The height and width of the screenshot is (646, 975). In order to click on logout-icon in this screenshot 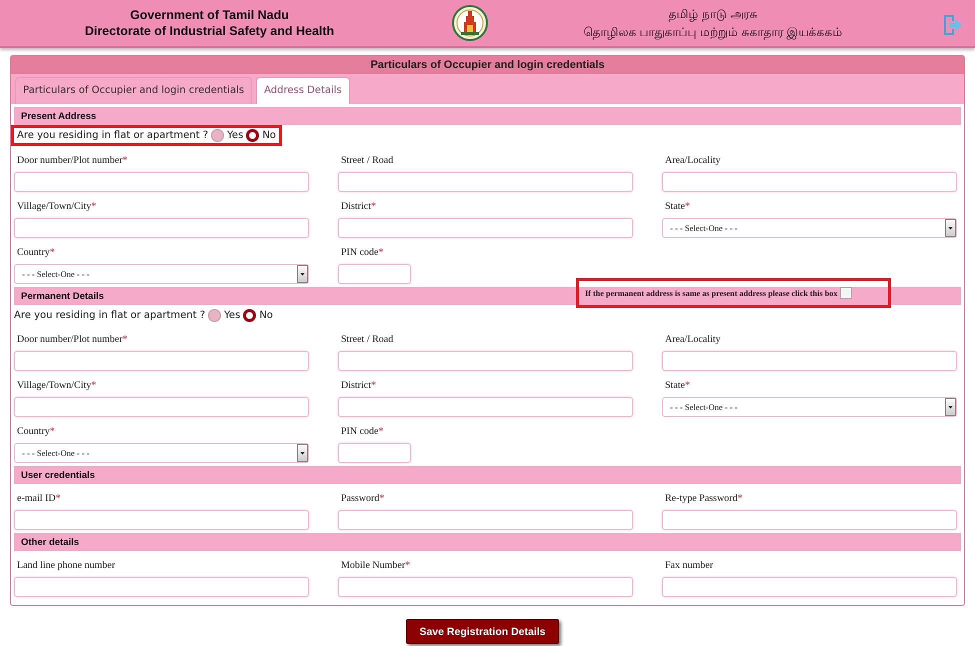, I will do `click(952, 25)`.